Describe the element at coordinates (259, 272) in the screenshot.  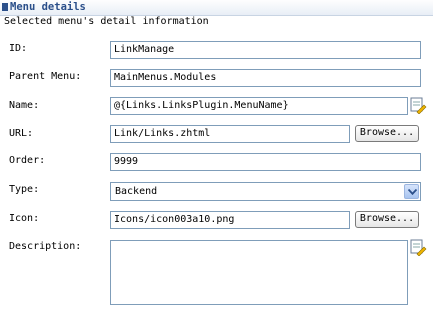
I see `description-textarea` at that location.